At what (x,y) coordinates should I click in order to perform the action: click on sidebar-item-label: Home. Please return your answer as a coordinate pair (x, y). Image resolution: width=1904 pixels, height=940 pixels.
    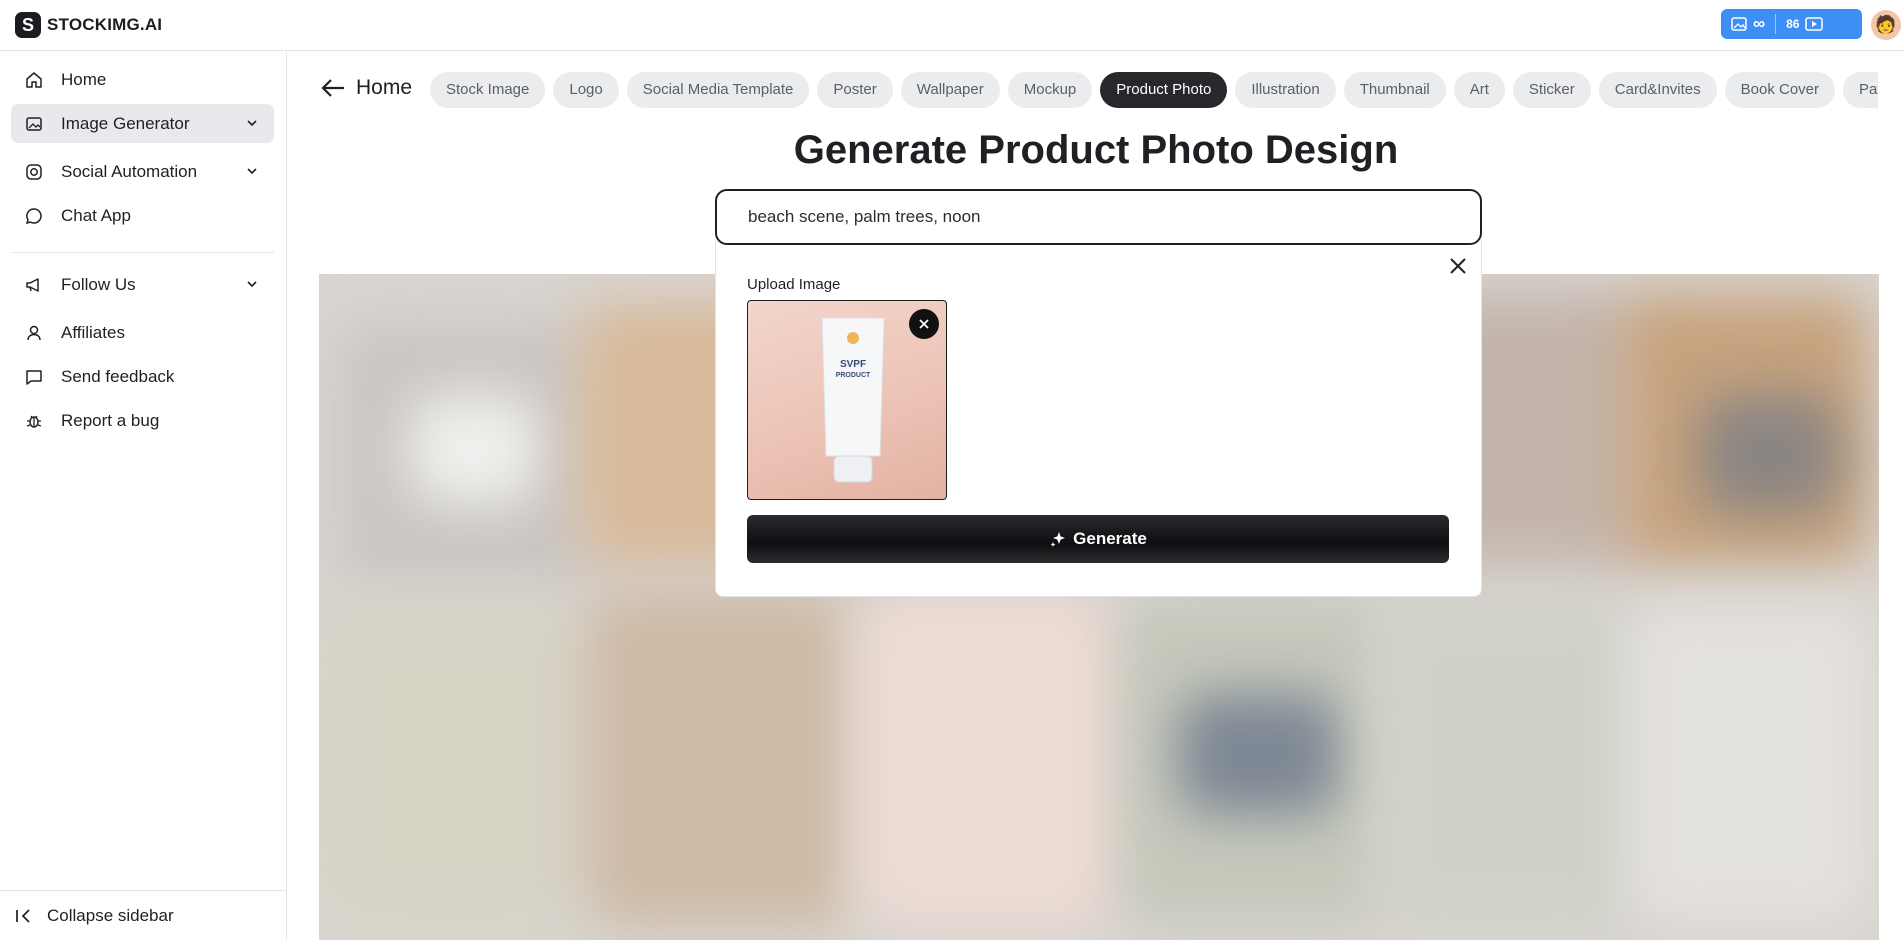
    Looking at the image, I should click on (84, 79).